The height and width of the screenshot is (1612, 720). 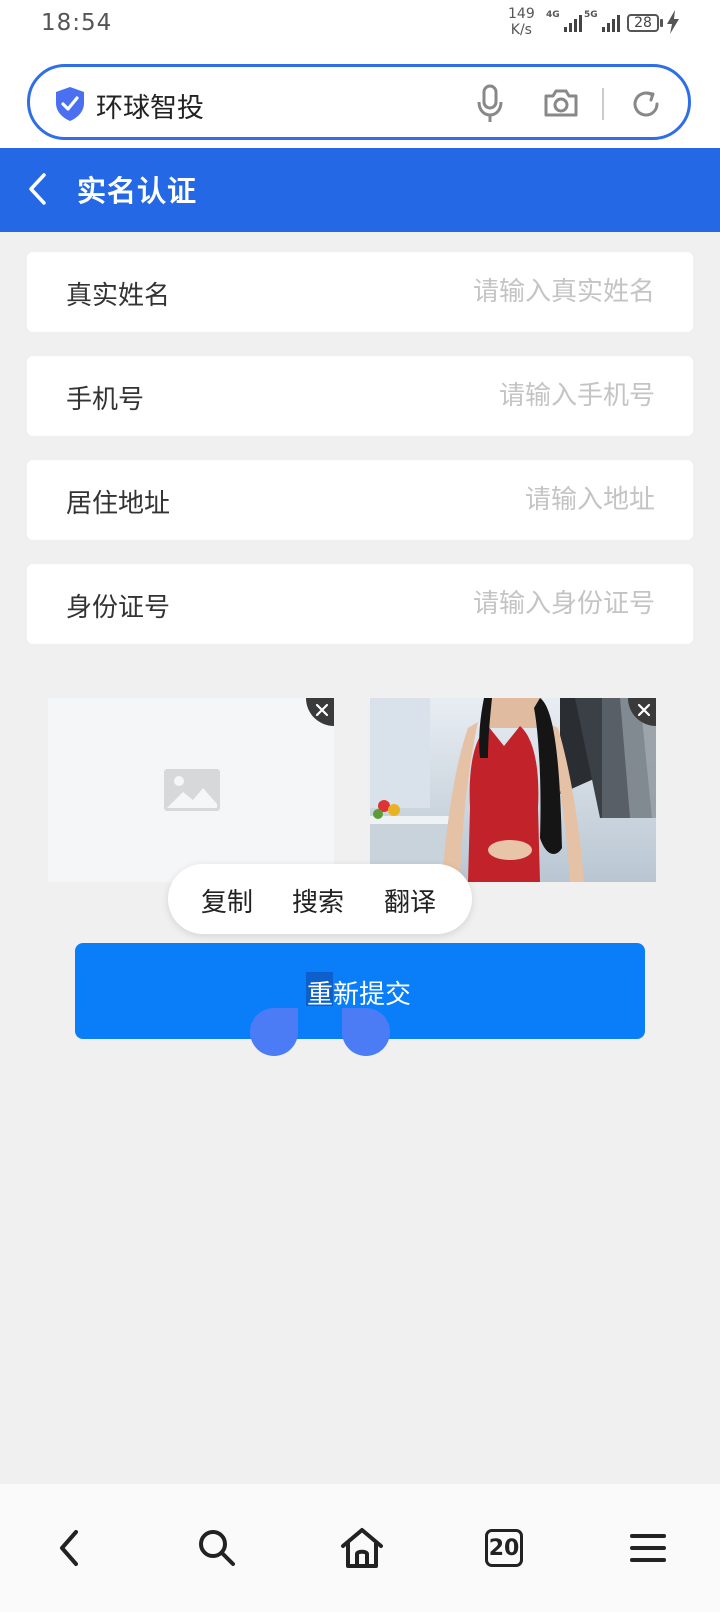 I want to click on signal-5g-label: 5G, so click(x=591, y=15).